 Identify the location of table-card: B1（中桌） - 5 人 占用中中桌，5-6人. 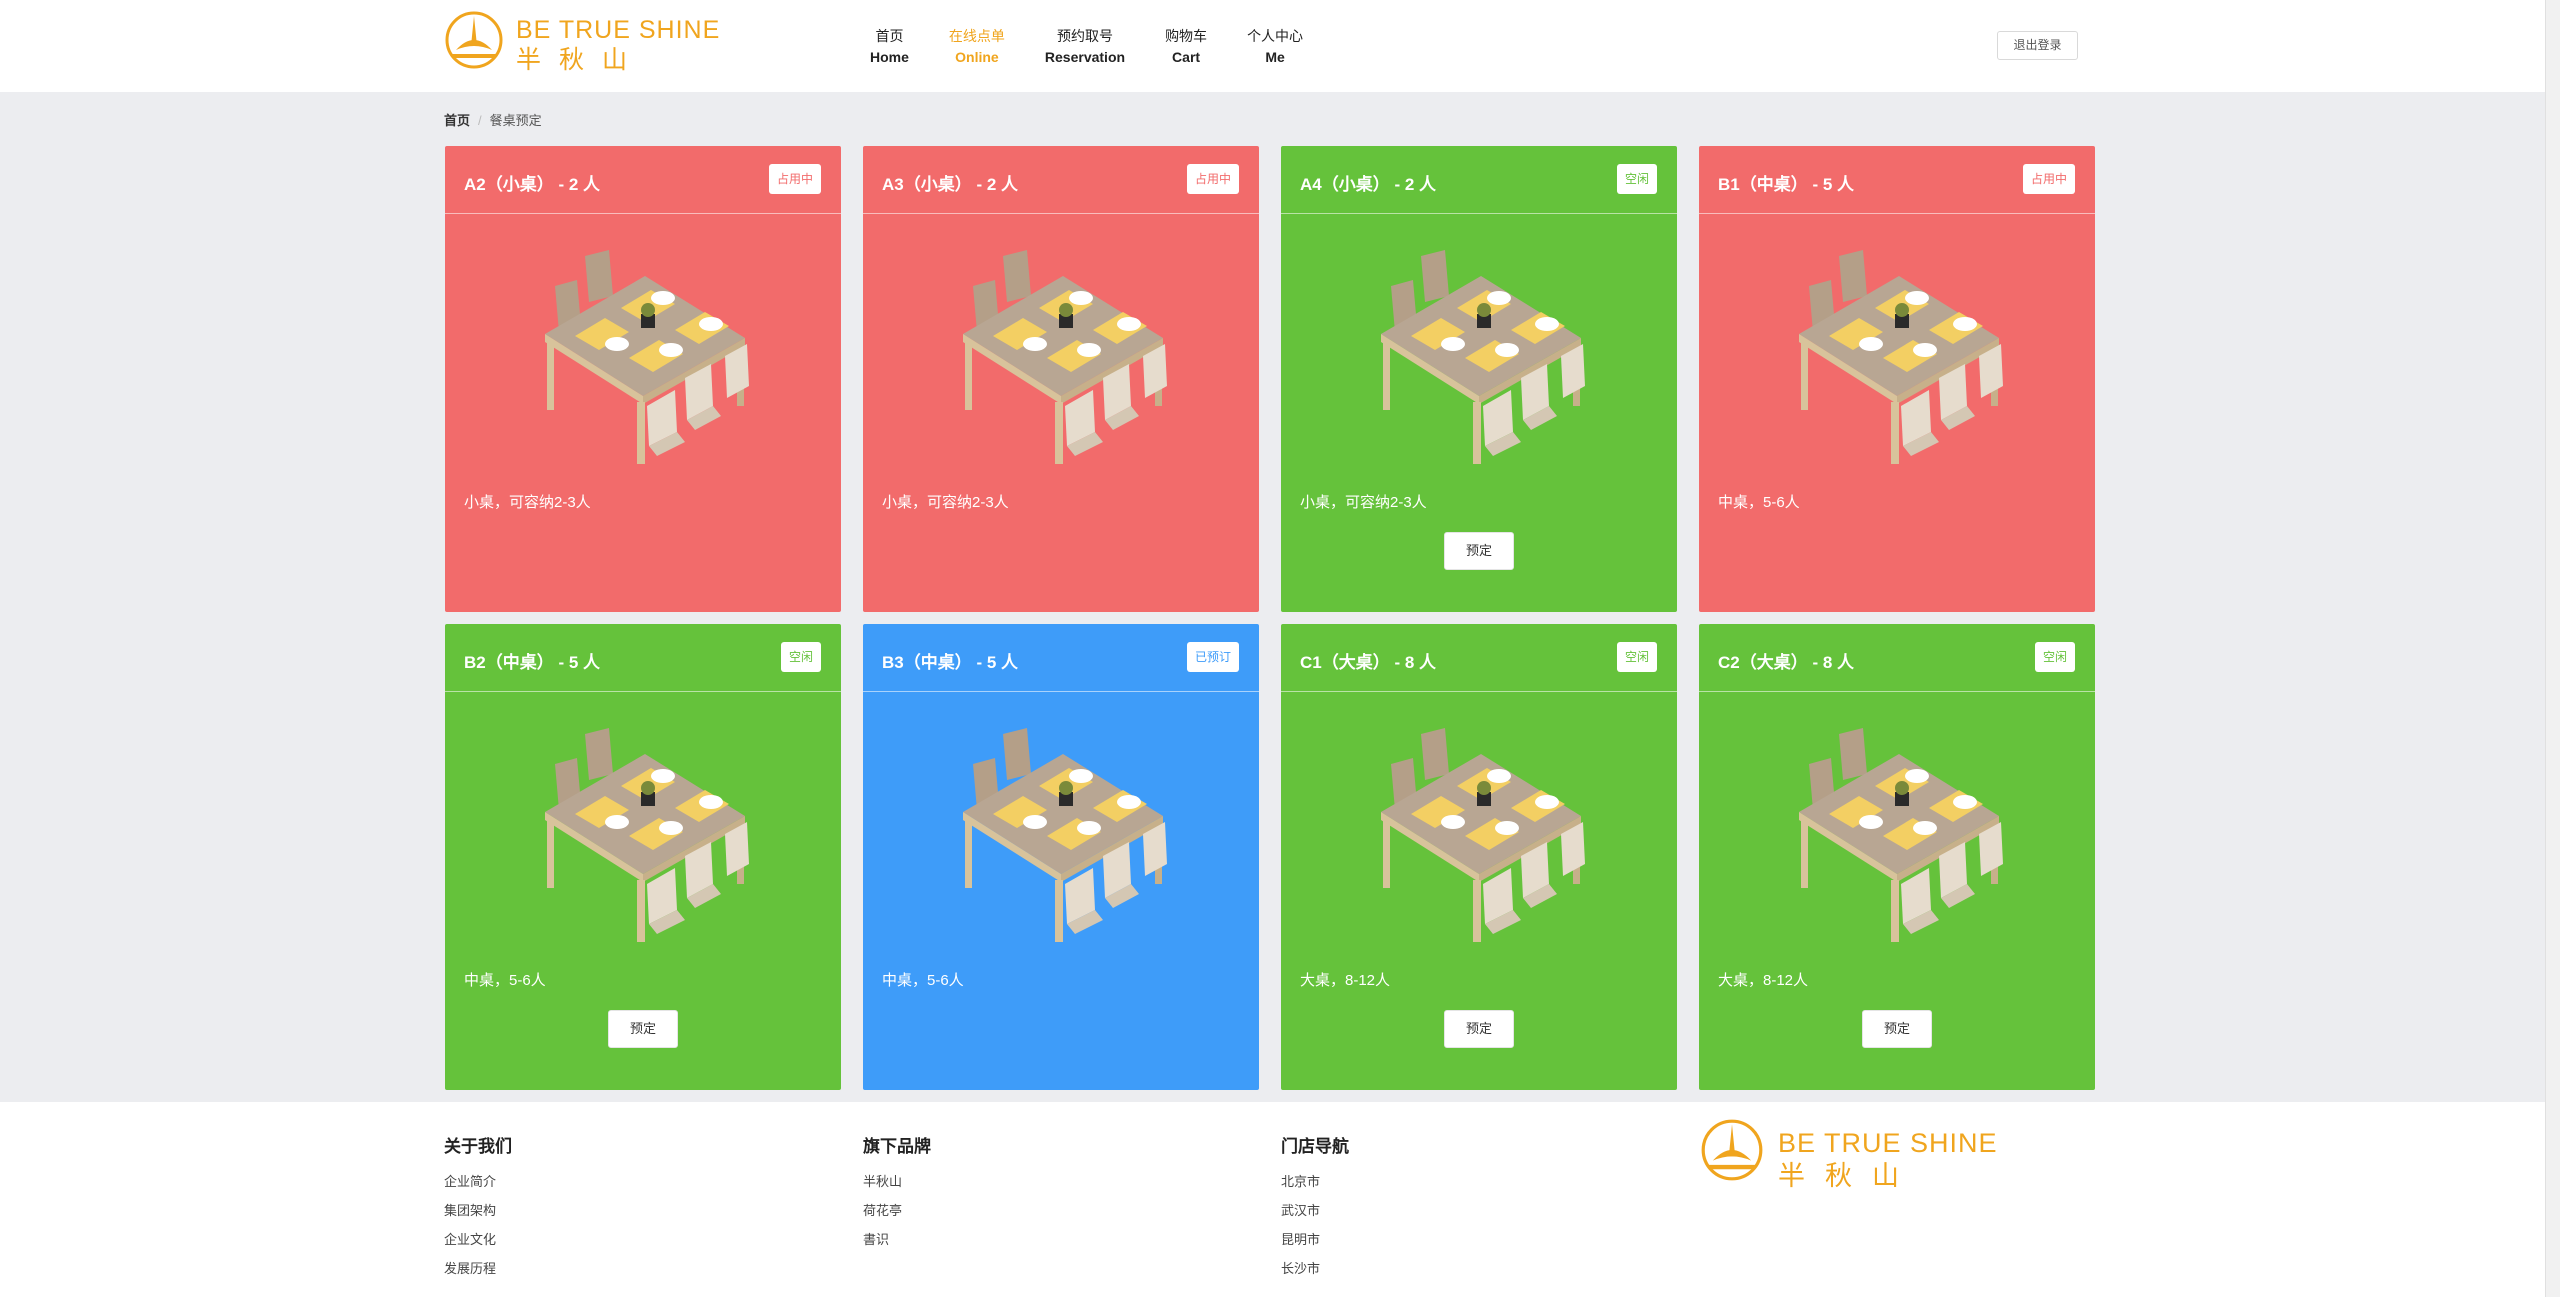
(1897, 379).